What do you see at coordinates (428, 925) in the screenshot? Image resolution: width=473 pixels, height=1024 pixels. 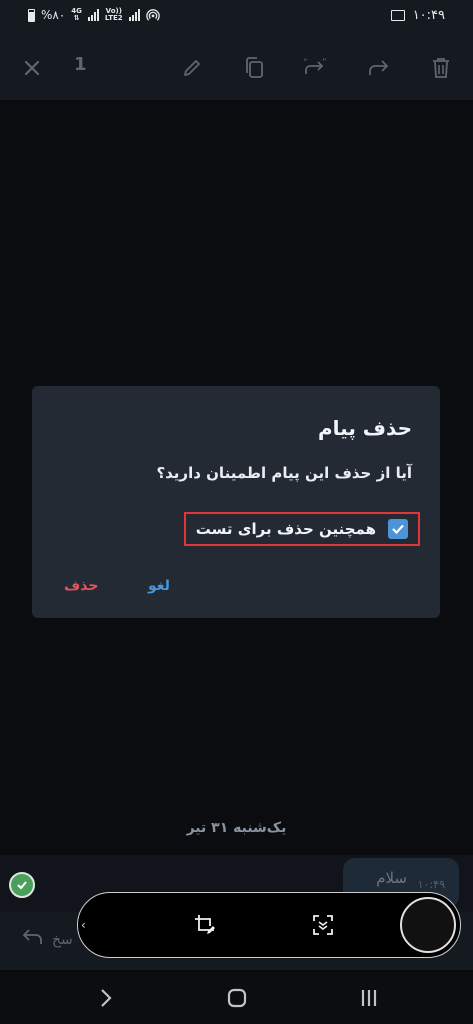 I see `capture-shutter-button` at bounding box center [428, 925].